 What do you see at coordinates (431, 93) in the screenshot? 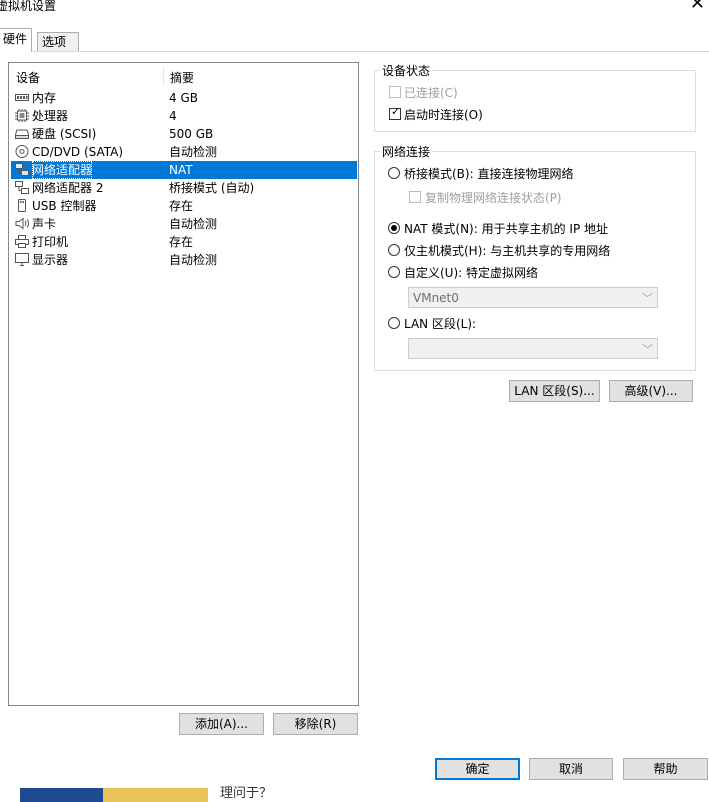
I see `connected-label: 已连接(C)` at bounding box center [431, 93].